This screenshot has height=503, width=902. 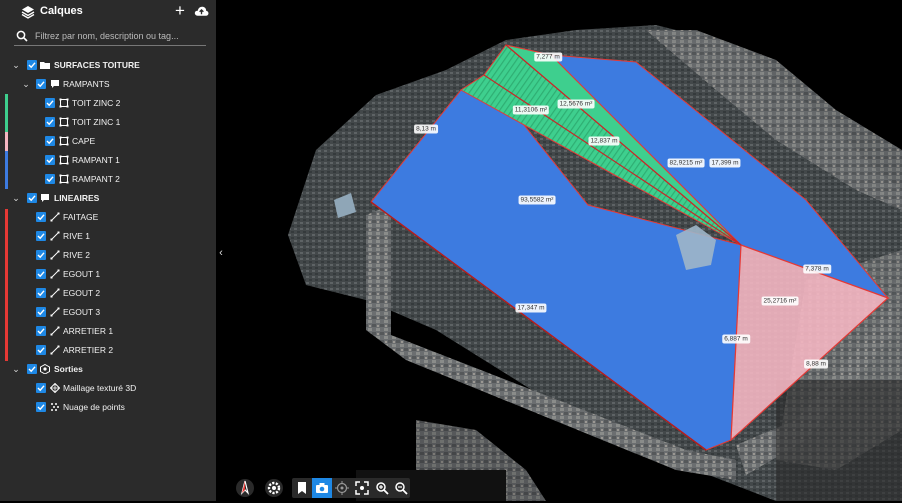 I want to click on measurement-label: 7,277 m, so click(x=548, y=57).